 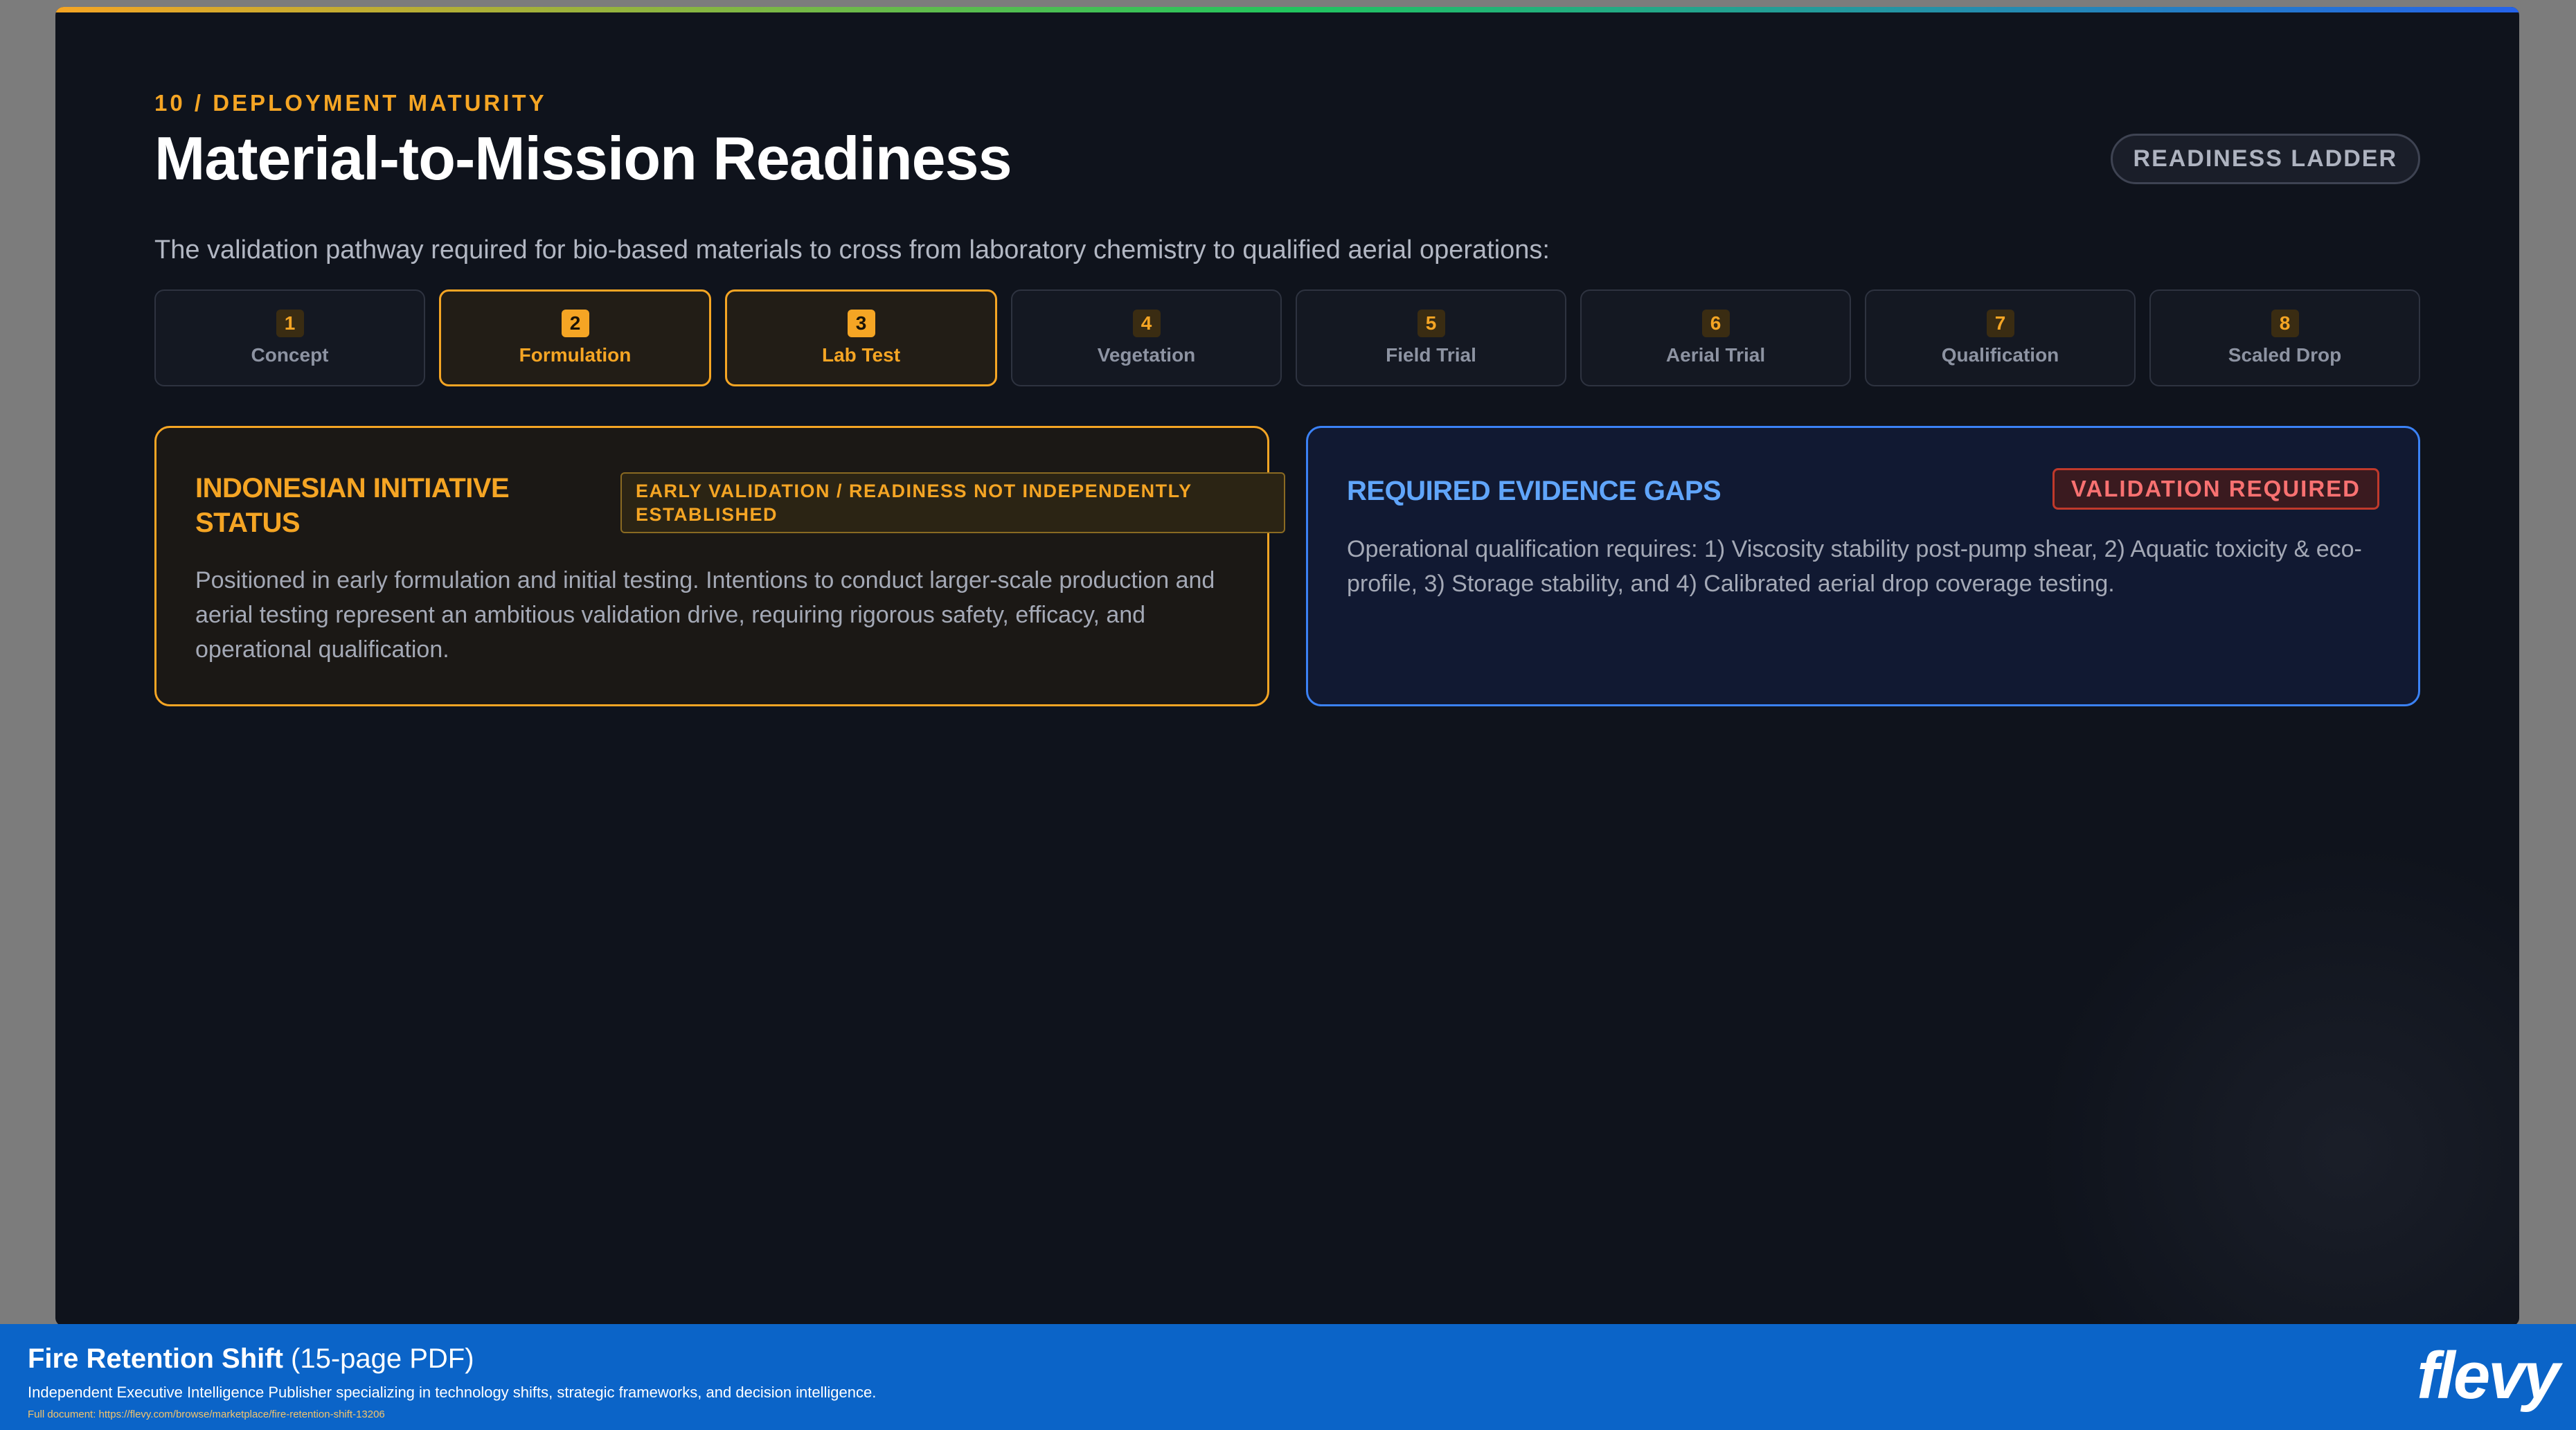 What do you see at coordinates (575, 337) in the screenshot?
I see `step-formulation: 2 Formulation` at bounding box center [575, 337].